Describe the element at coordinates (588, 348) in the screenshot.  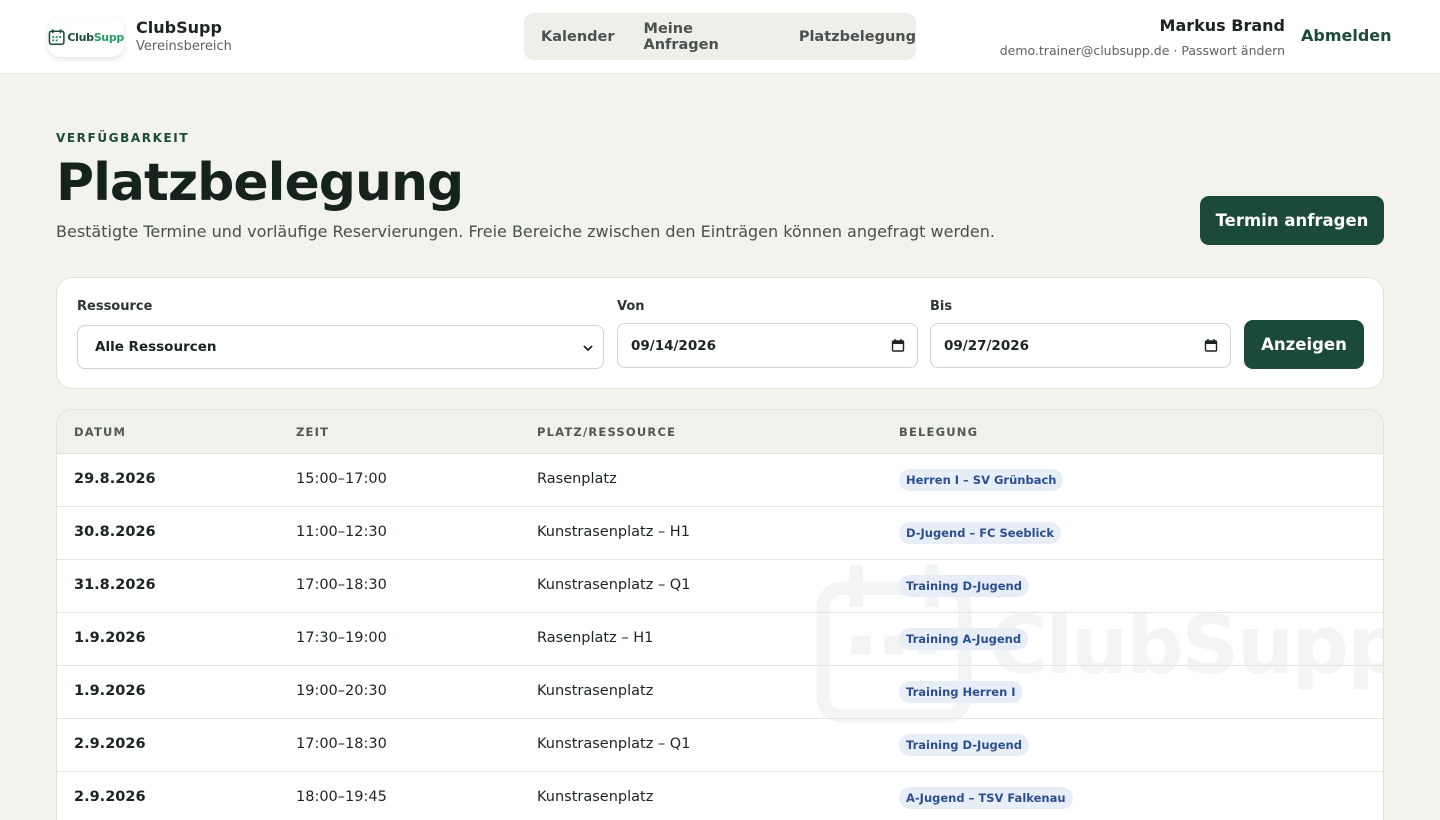
I see `chevron-down-icon` at that location.